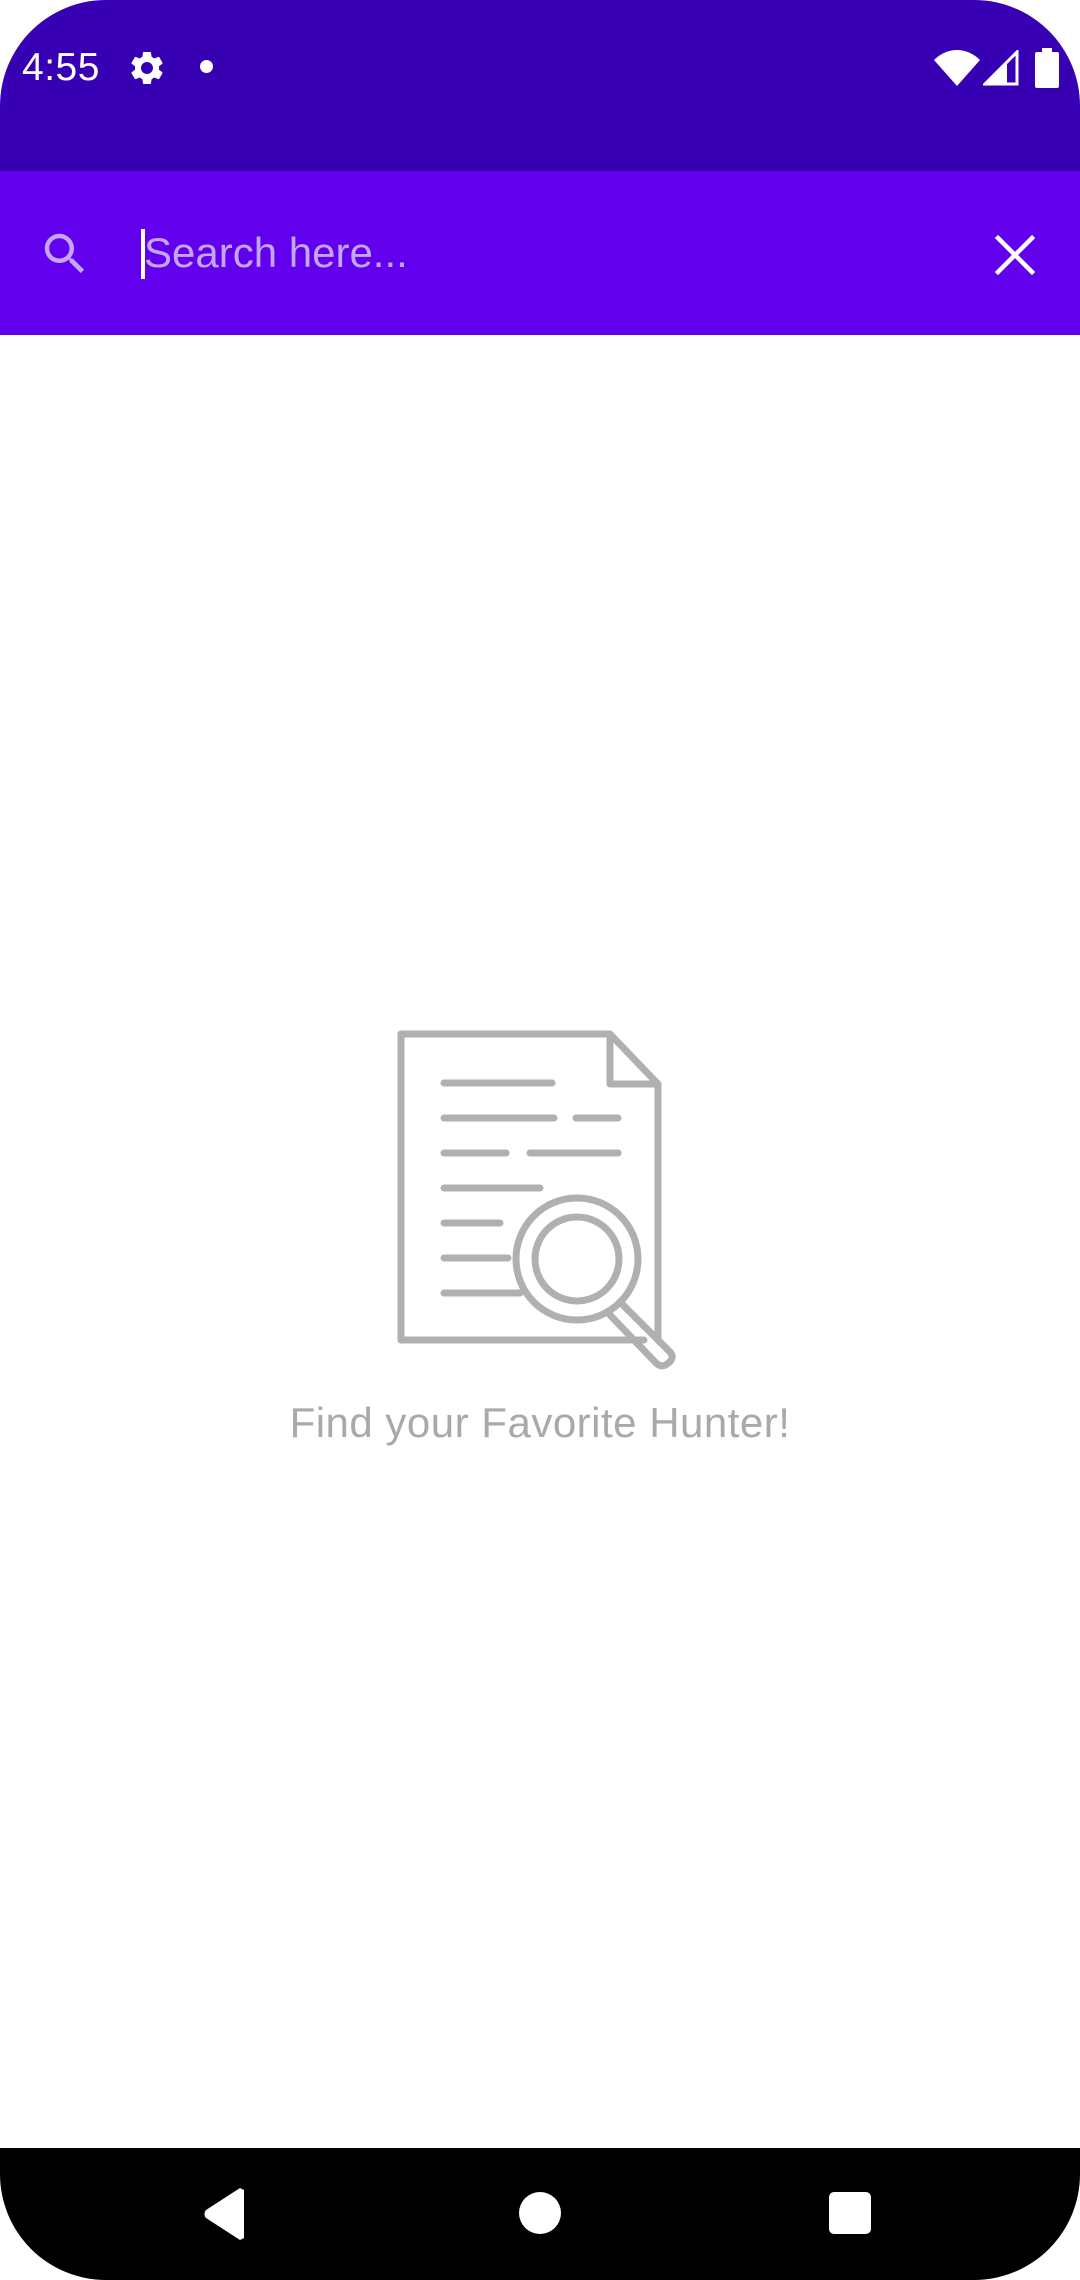  I want to click on status-time: 4:55, so click(61, 67).